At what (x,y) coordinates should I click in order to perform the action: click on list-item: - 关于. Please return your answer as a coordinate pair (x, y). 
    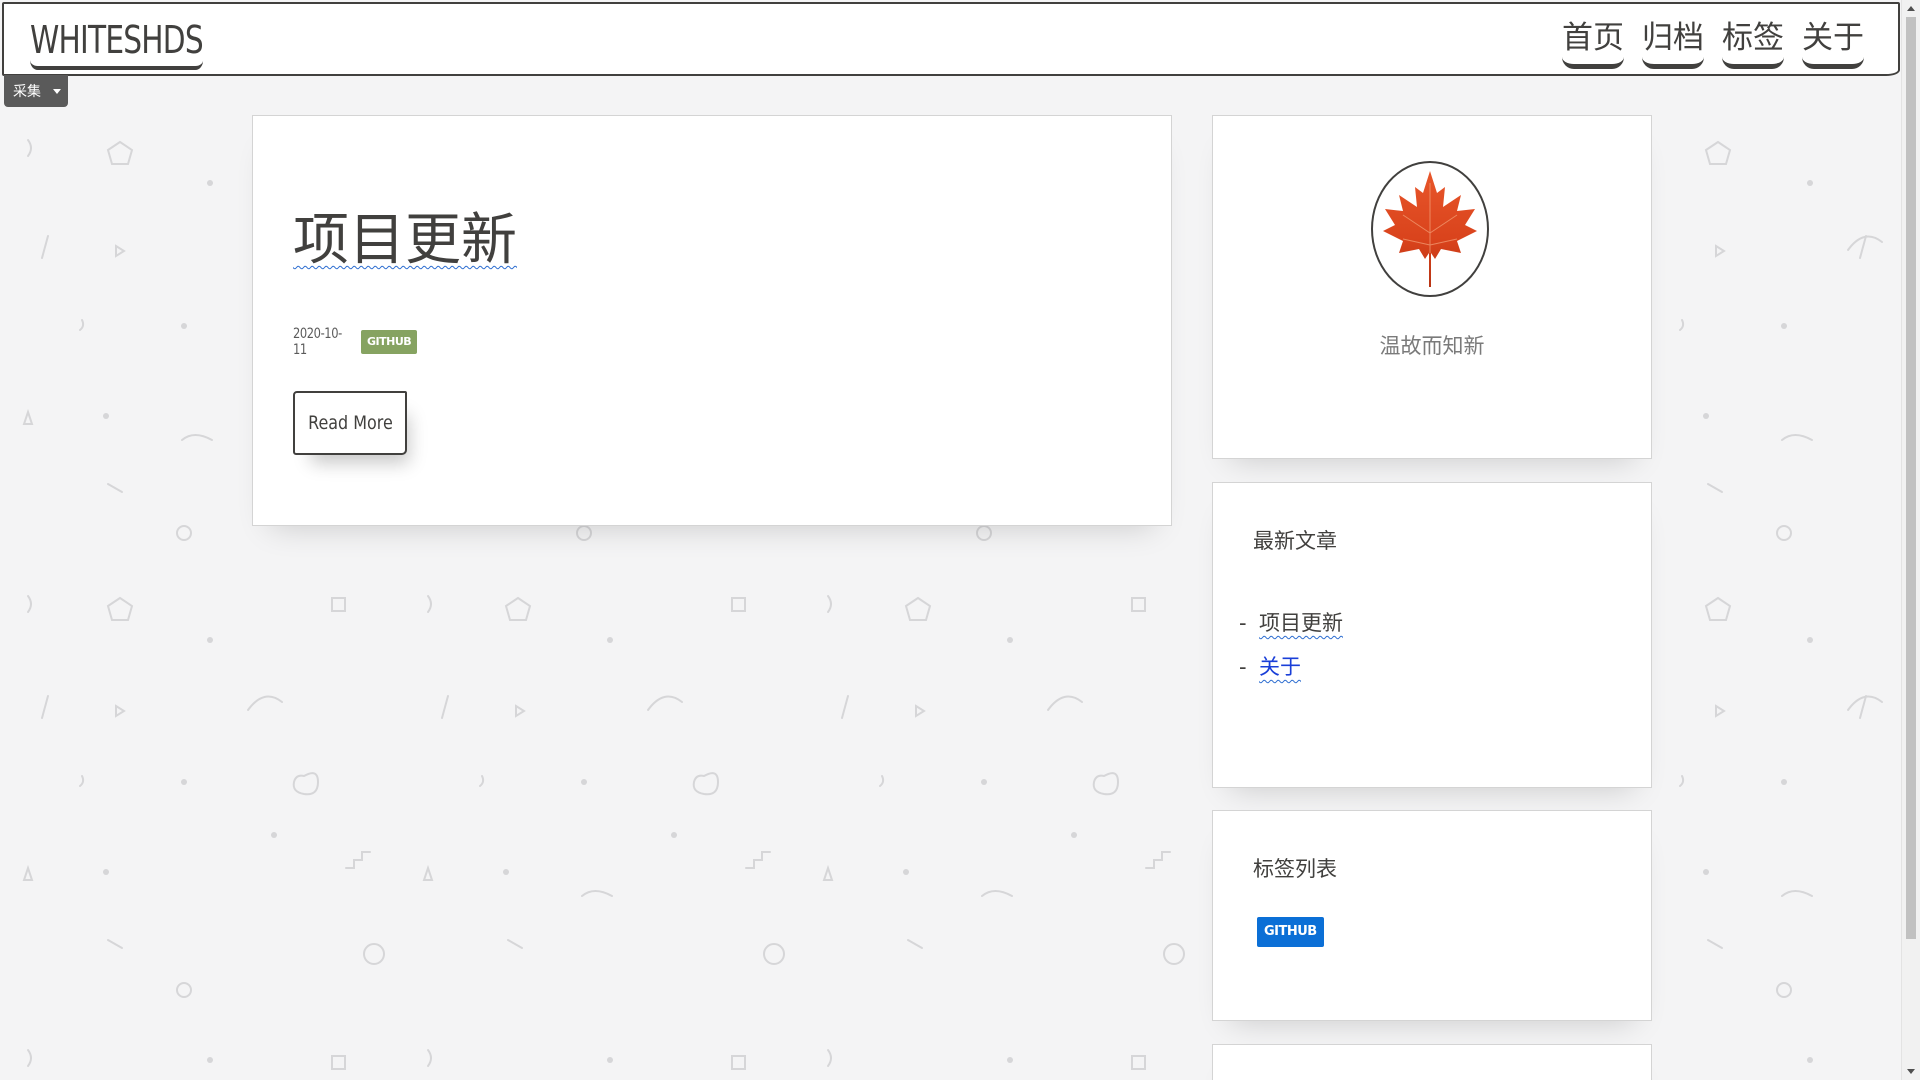
    Looking at the image, I should click on (1291, 667).